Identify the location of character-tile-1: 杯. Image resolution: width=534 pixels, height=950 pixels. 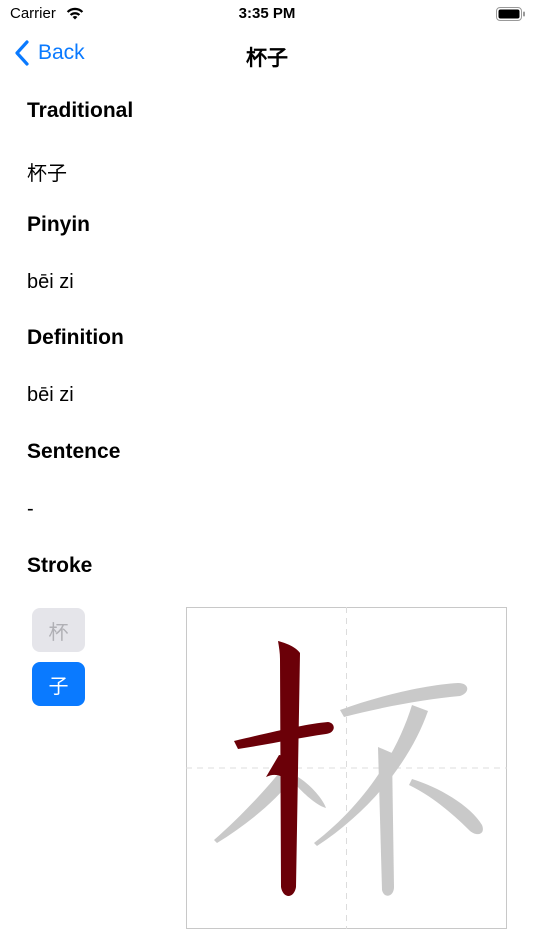
(58, 630).